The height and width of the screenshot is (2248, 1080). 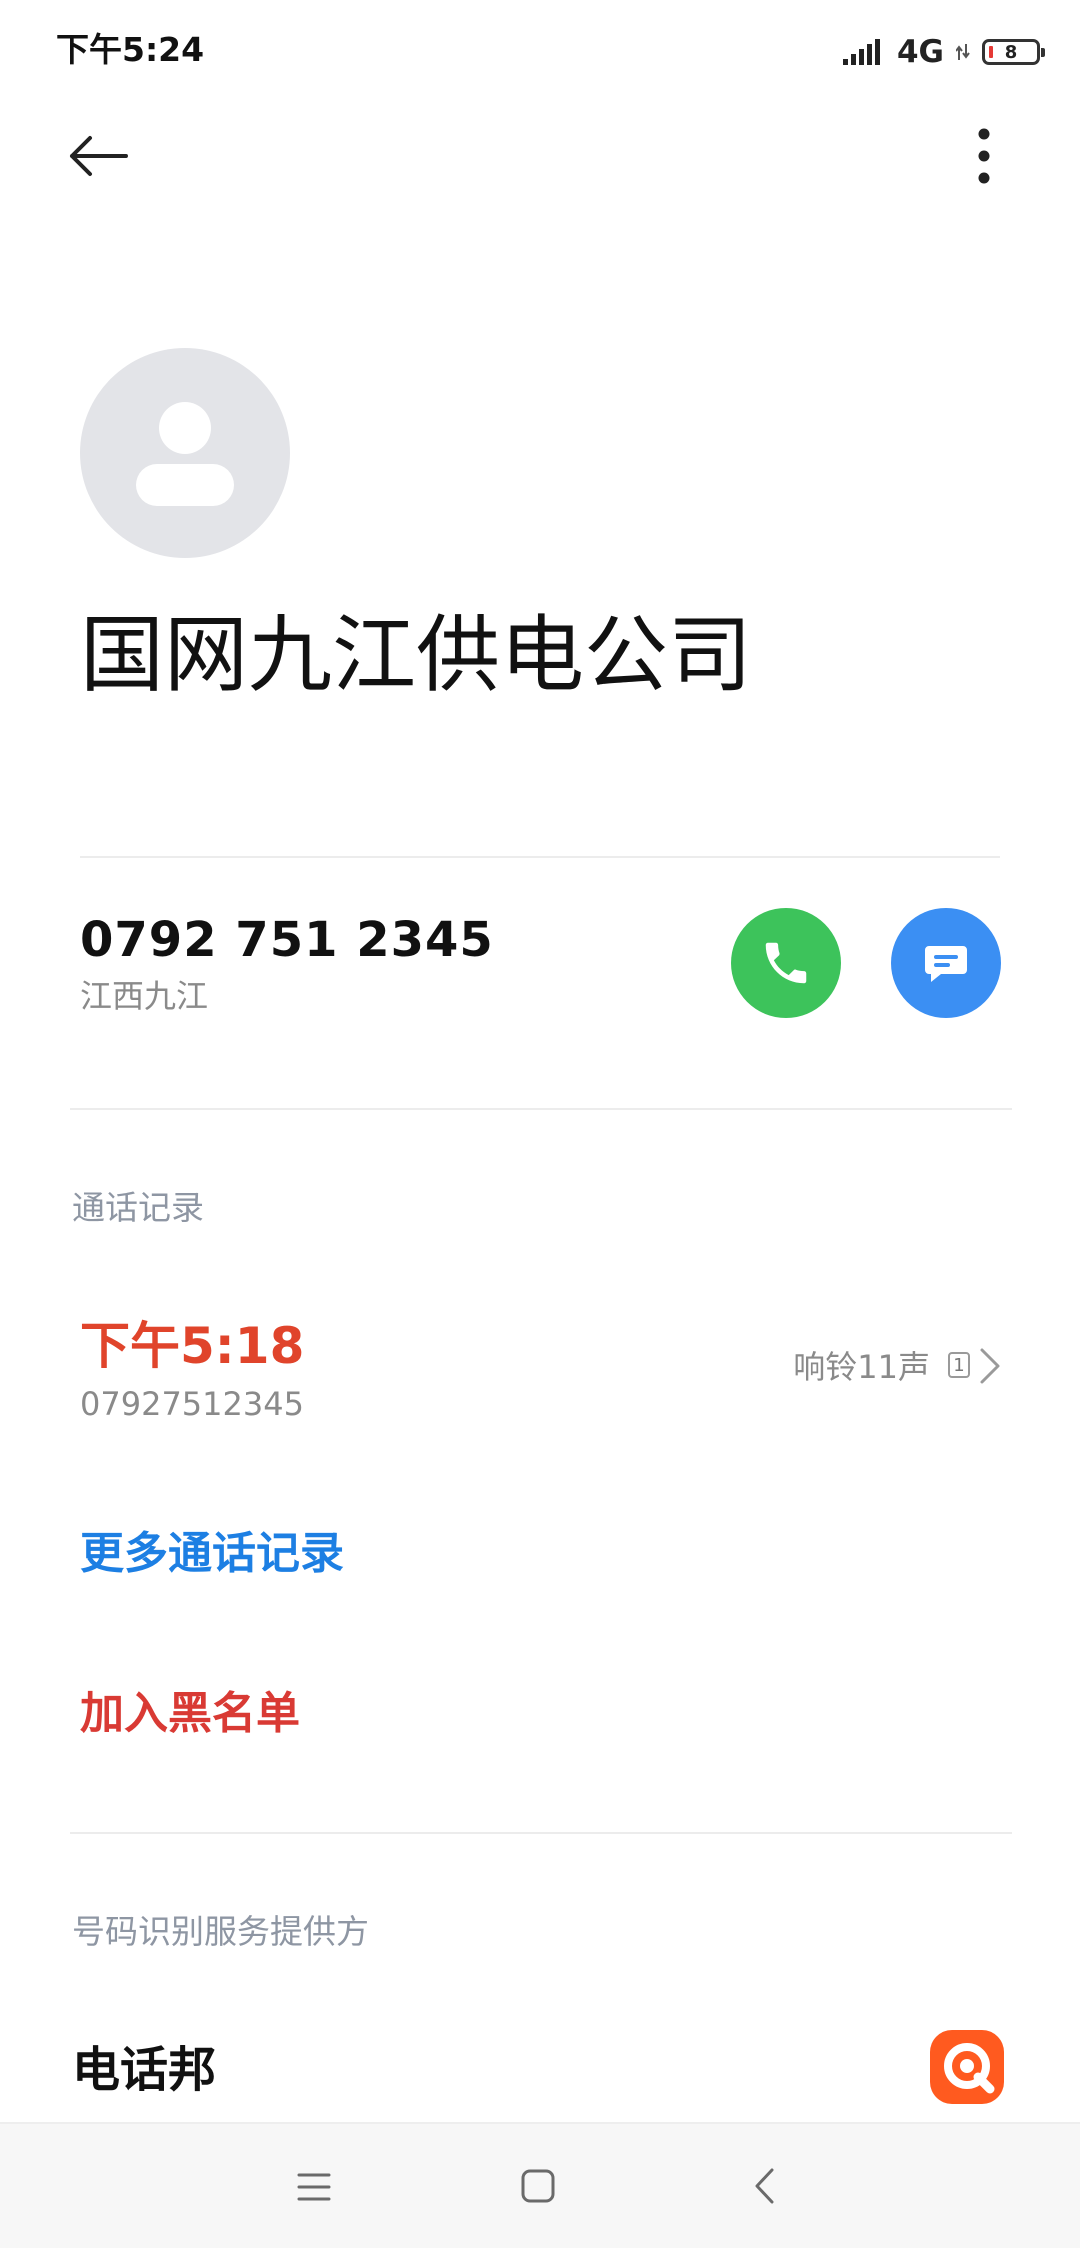 I want to click on arrow-left-icon, so click(x=99, y=156).